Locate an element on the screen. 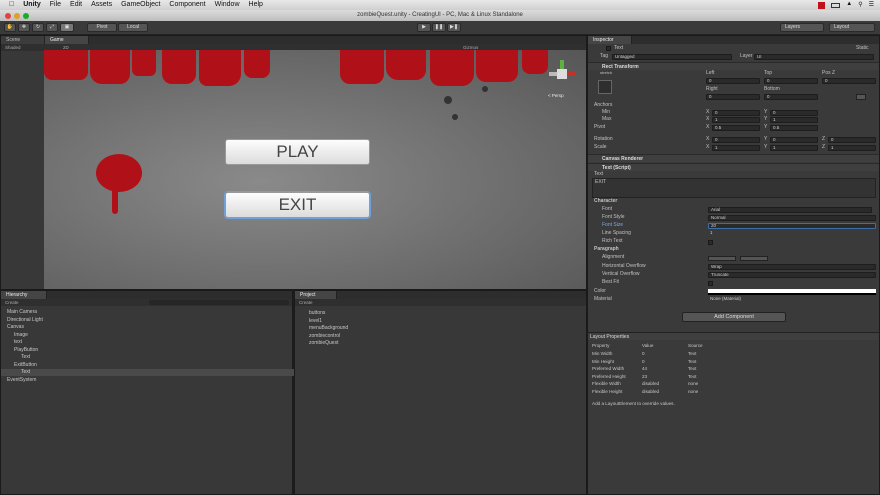  left-field: 0 is located at coordinates (733, 81).